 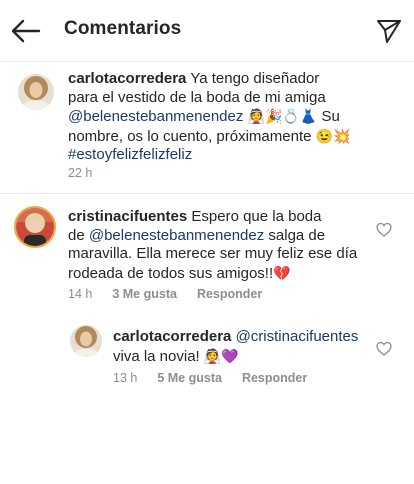 What do you see at coordinates (130, 154) in the screenshot?
I see `hashtag-link: #estoyfelizfelizfeliz` at bounding box center [130, 154].